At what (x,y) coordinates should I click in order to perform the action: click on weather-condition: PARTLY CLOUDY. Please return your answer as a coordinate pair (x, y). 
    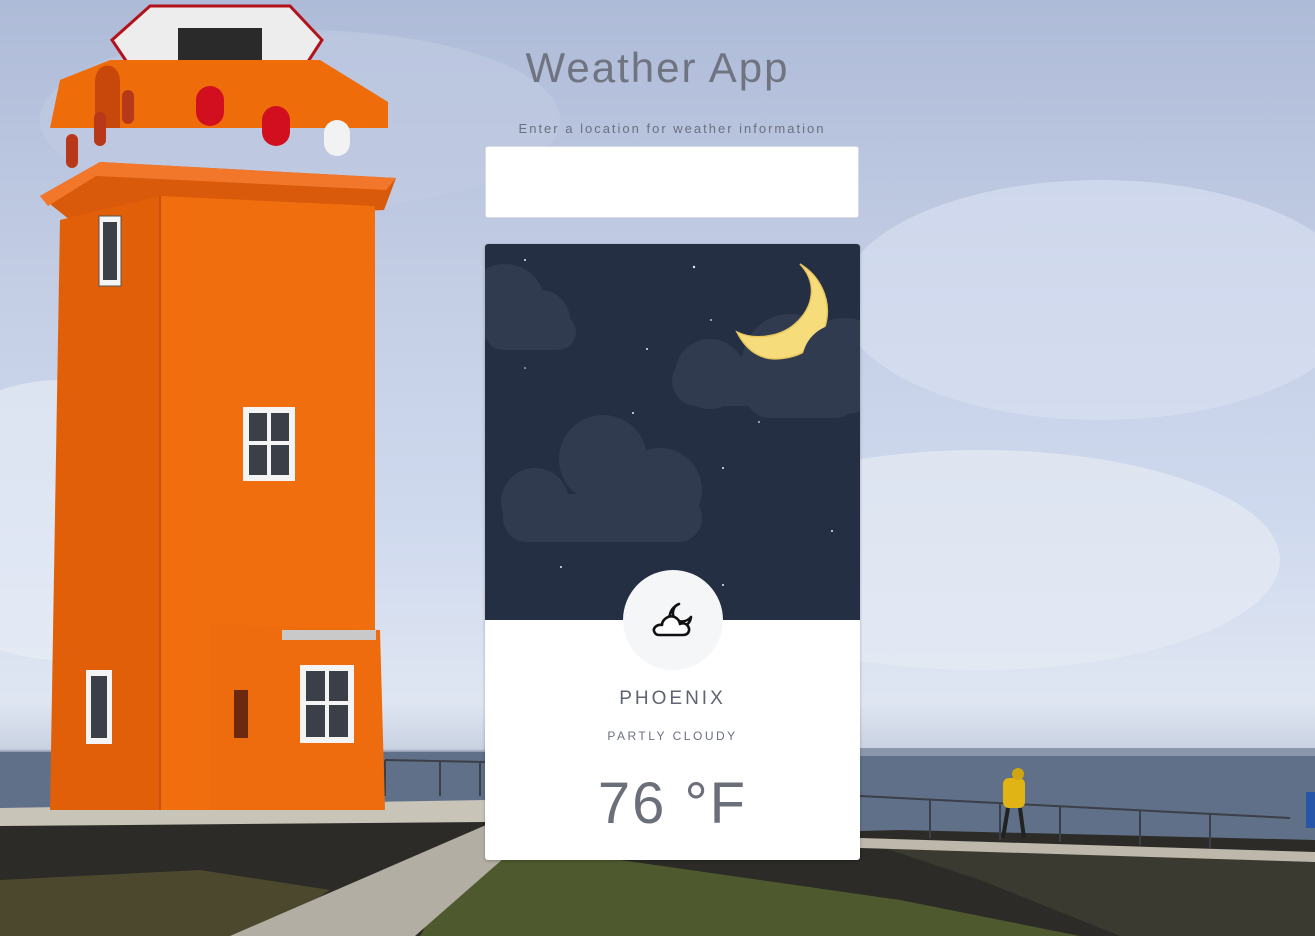
    Looking at the image, I should click on (672, 736).